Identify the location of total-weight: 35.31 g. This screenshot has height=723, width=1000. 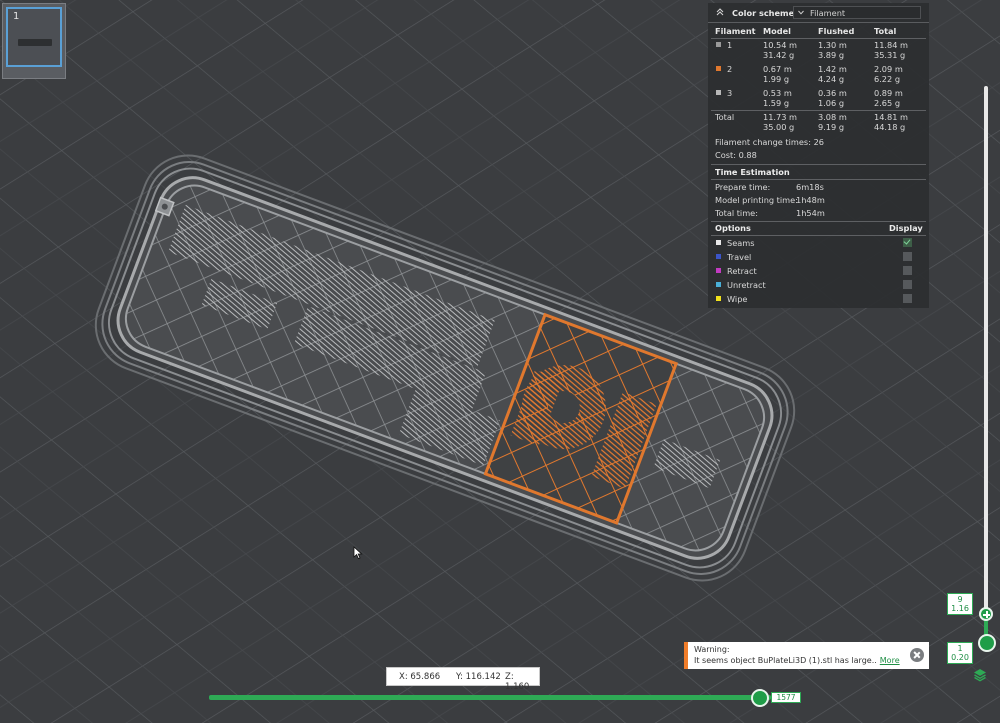
(890, 55).